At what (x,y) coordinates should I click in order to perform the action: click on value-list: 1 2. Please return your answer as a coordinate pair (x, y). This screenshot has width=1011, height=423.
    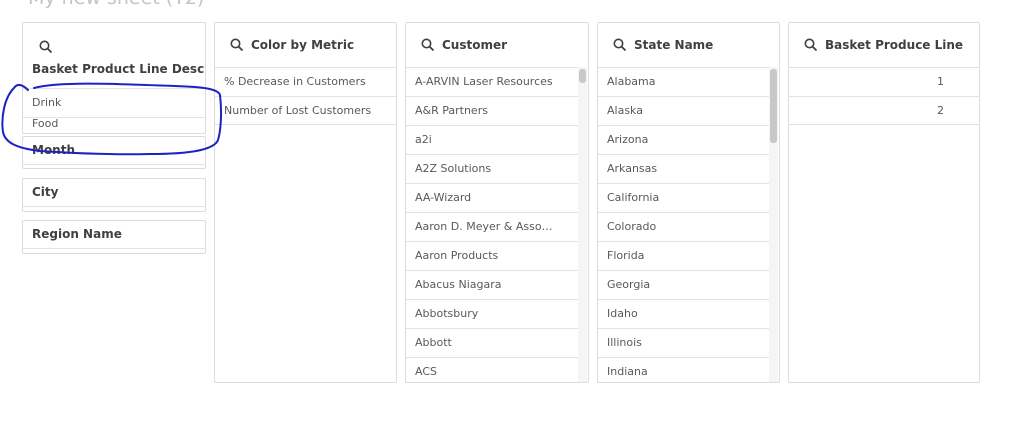
    Looking at the image, I should click on (884, 224).